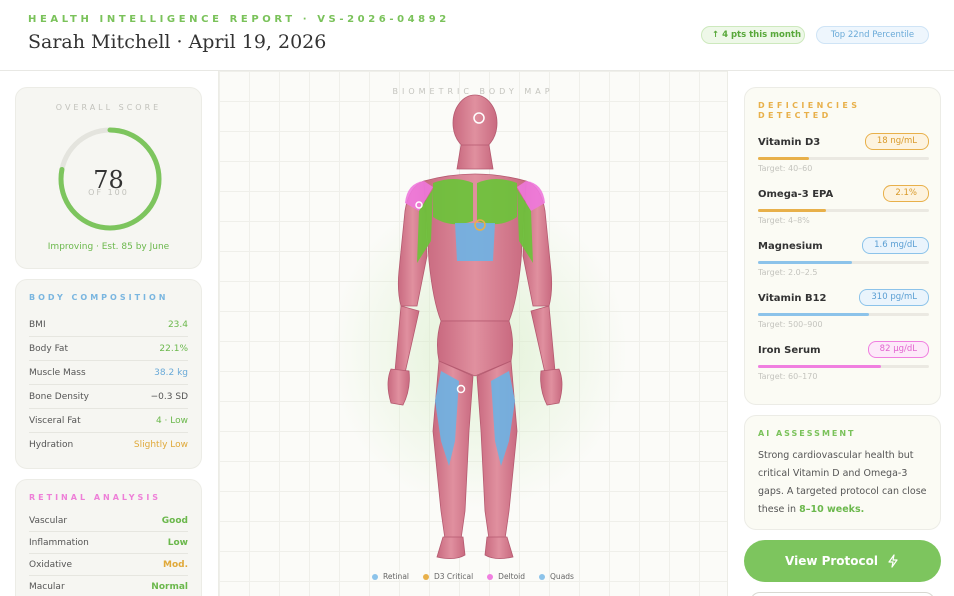 This screenshot has width=954, height=596. What do you see at coordinates (177, 542) in the screenshot?
I see `row-value: Low` at bounding box center [177, 542].